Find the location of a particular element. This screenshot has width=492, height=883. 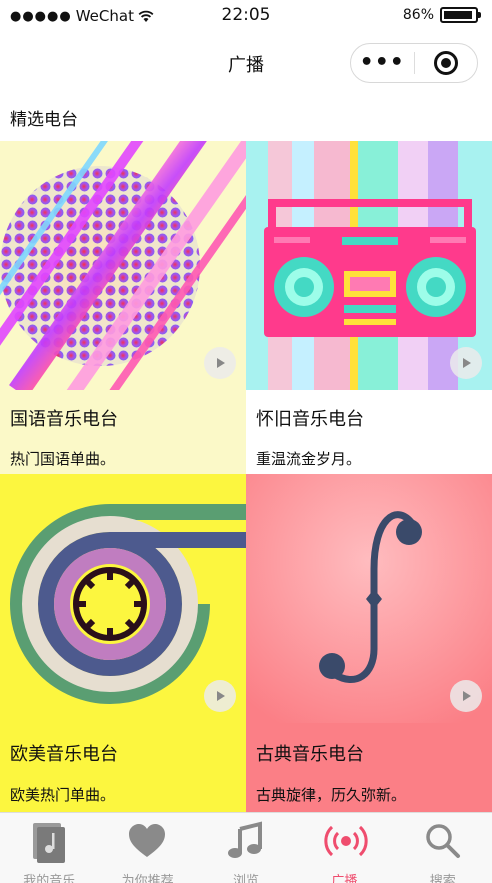

close-target-icon is located at coordinates (445, 63).